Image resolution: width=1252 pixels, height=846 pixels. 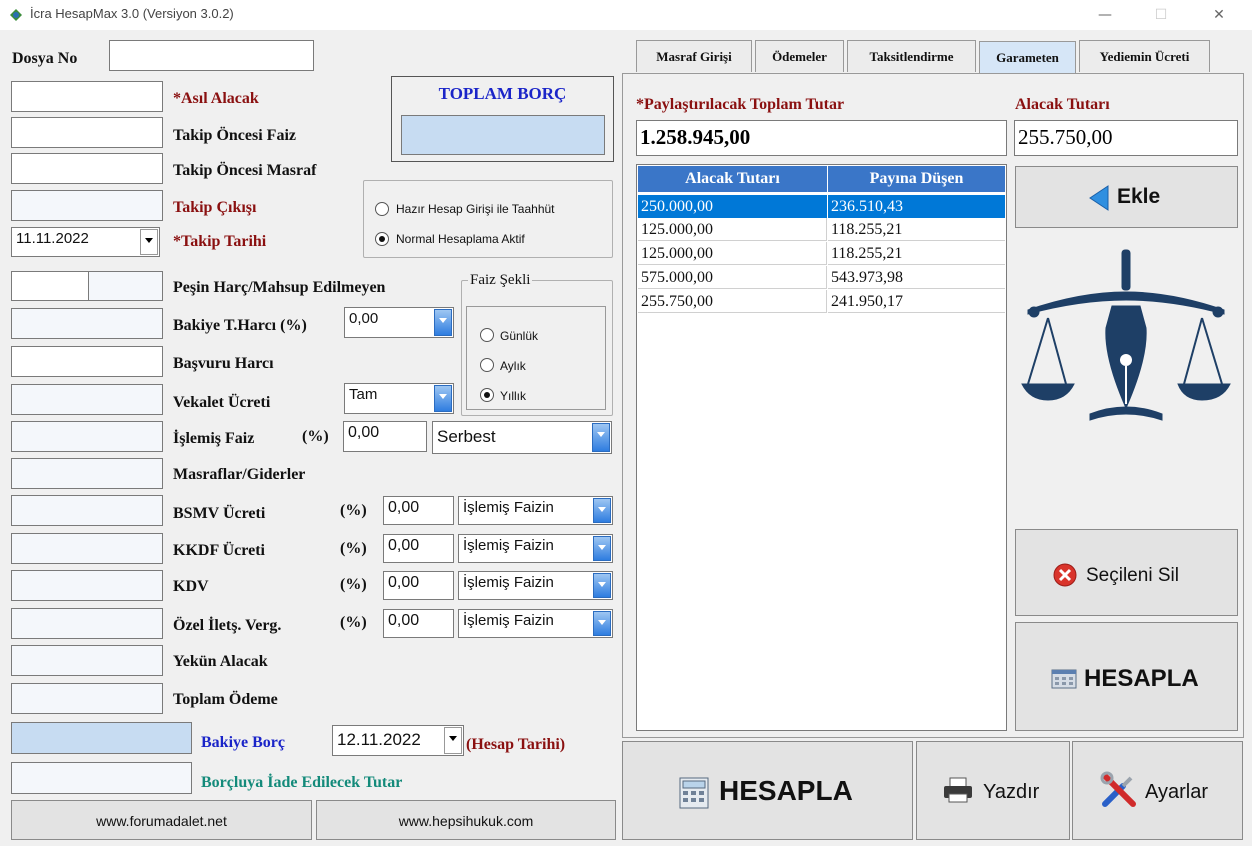 What do you see at coordinates (234, 135) in the screenshot?
I see `takip-oncesi-faiz-label: Takip Öncesi Faiz` at bounding box center [234, 135].